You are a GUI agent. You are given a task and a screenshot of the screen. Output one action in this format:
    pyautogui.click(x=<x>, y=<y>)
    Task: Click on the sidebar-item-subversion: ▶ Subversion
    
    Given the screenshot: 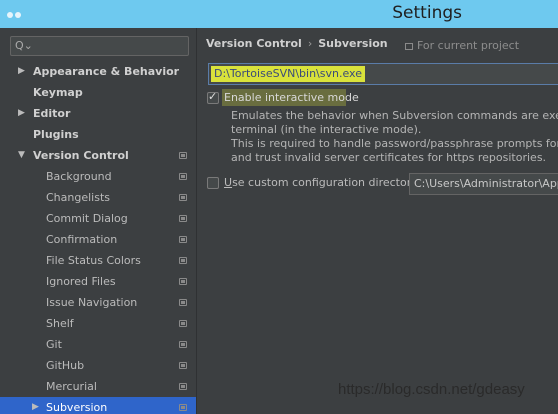 What is the action you would take?
    pyautogui.click(x=98, y=405)
    